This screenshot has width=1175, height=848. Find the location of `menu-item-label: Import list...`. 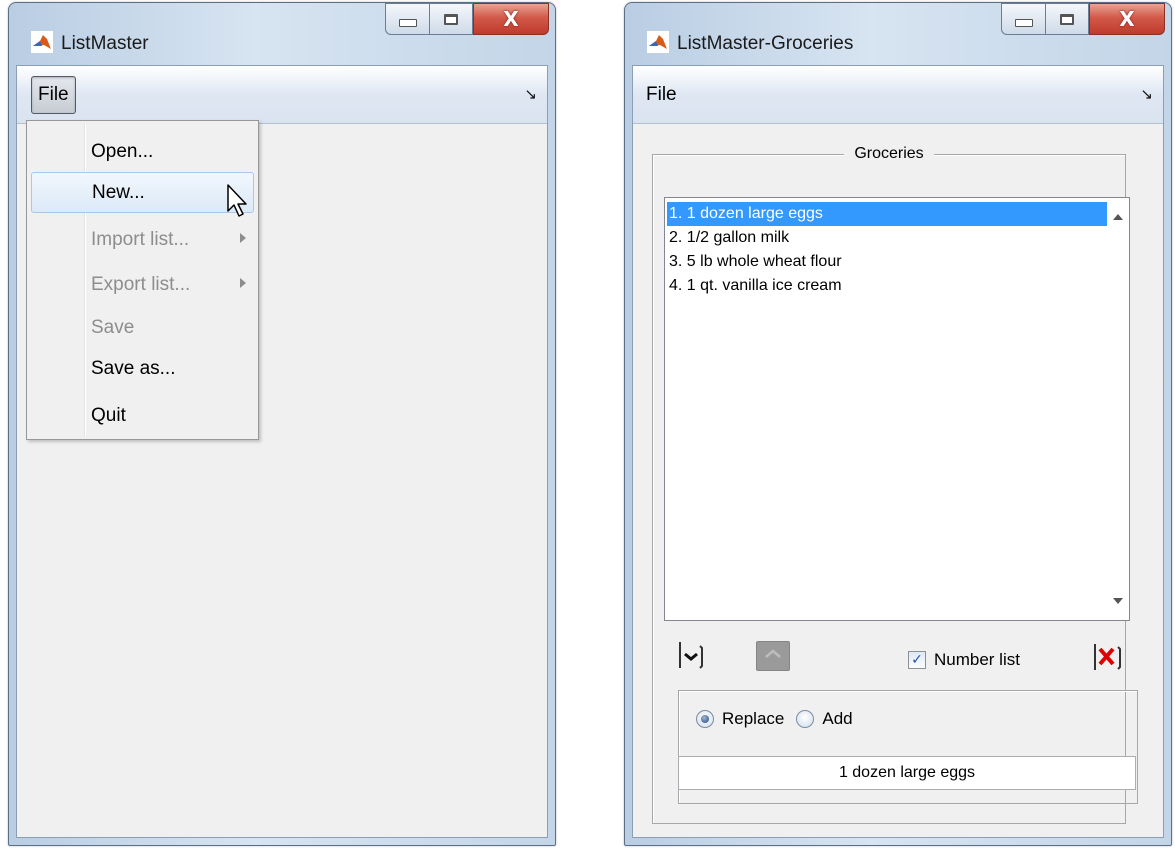

menu-item-label: Import list... is located at coordinates (140, 239).